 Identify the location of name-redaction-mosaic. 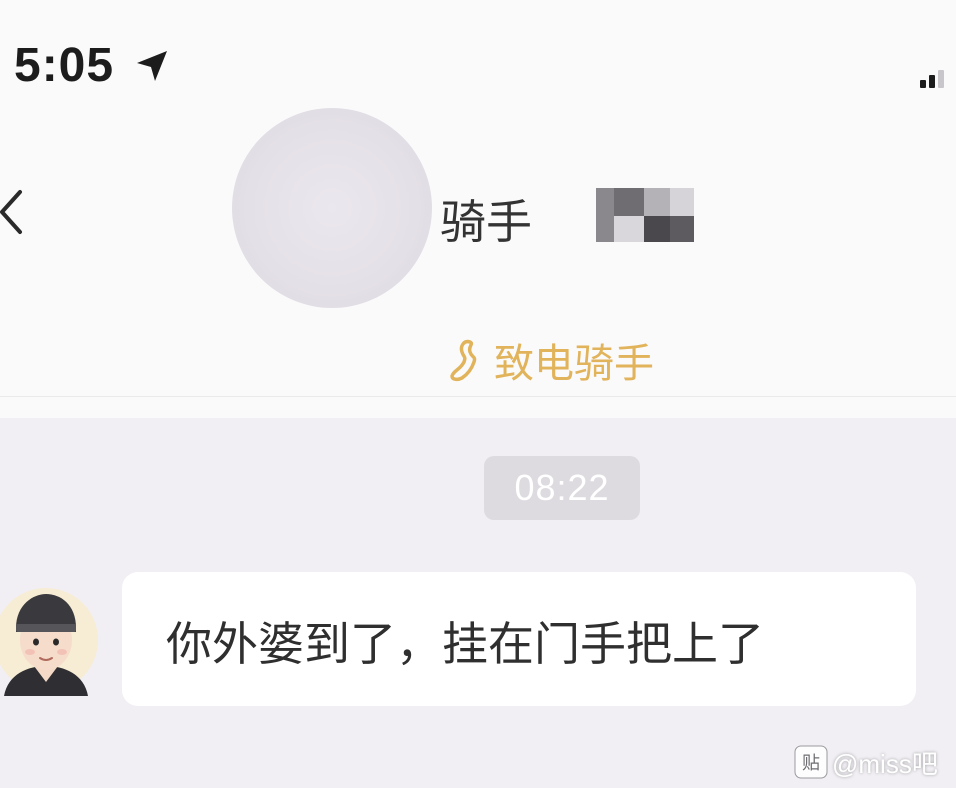
(646, 215).